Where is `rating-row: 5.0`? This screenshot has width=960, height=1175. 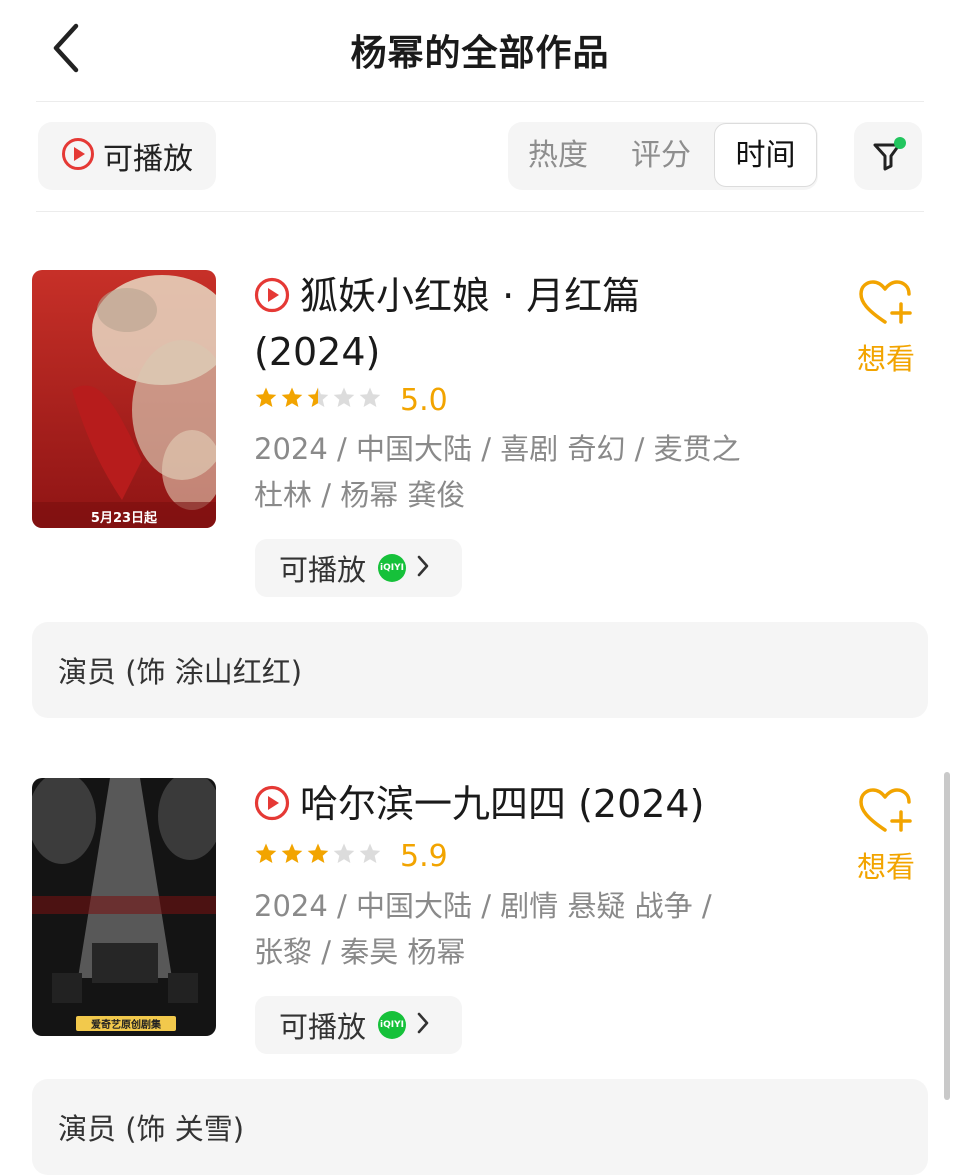 rating-row: 5.0 is located at coordinates (351, 400).